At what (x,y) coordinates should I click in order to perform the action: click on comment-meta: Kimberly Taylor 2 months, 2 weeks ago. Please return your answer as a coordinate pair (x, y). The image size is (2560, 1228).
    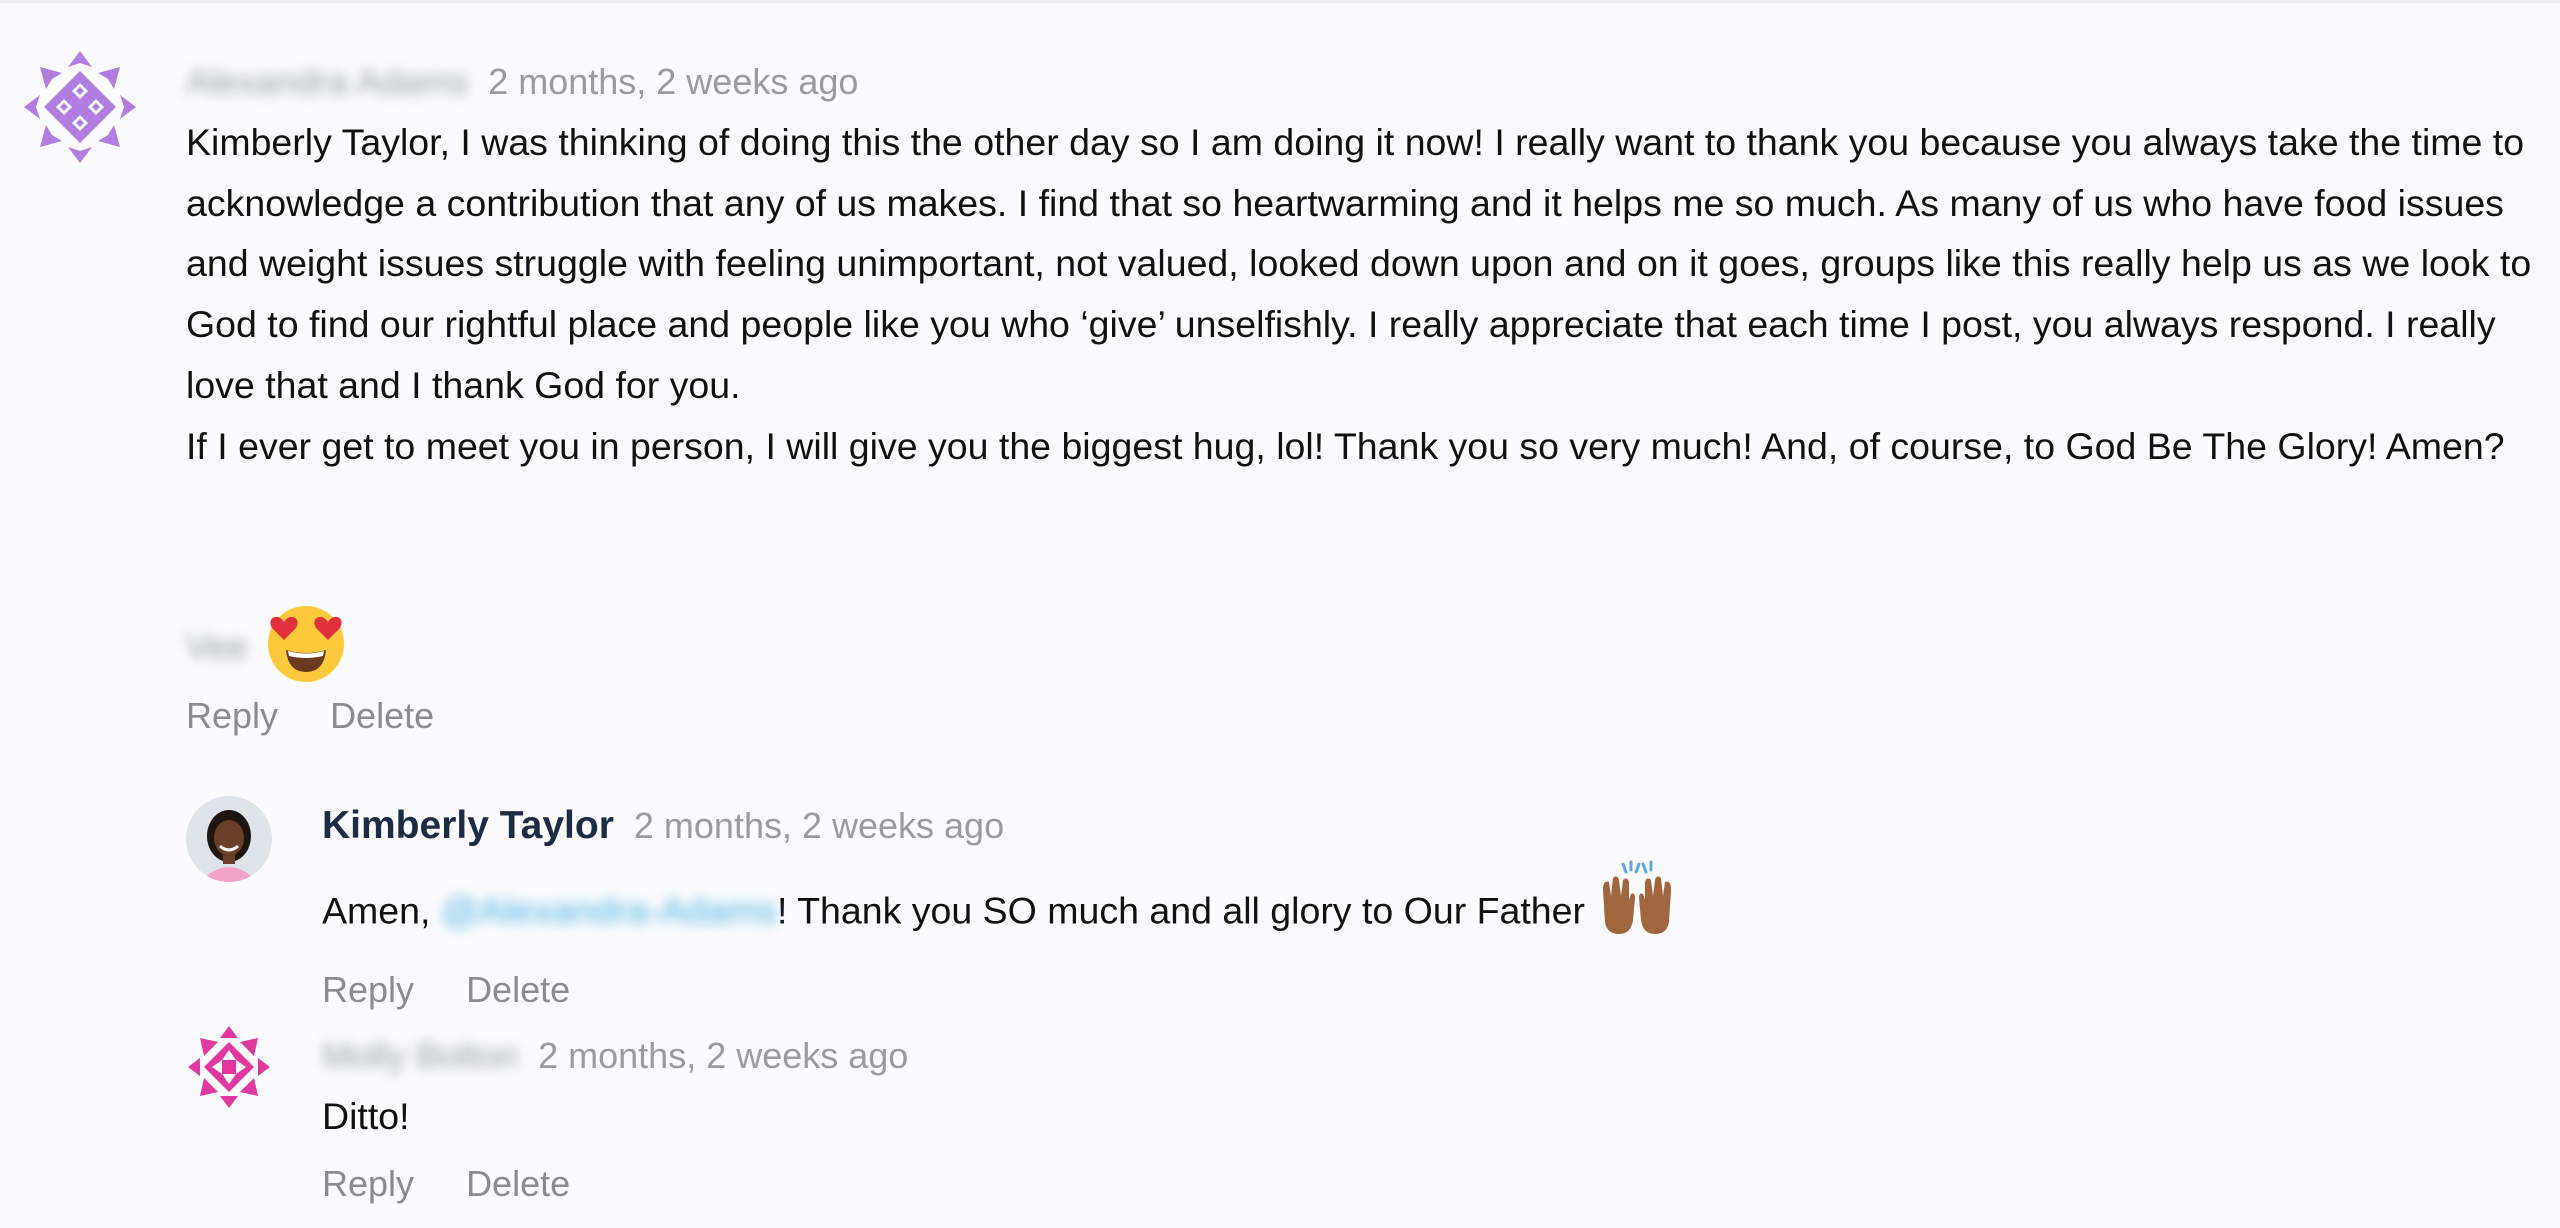
    Looking at the image, I should click on (663, 826).